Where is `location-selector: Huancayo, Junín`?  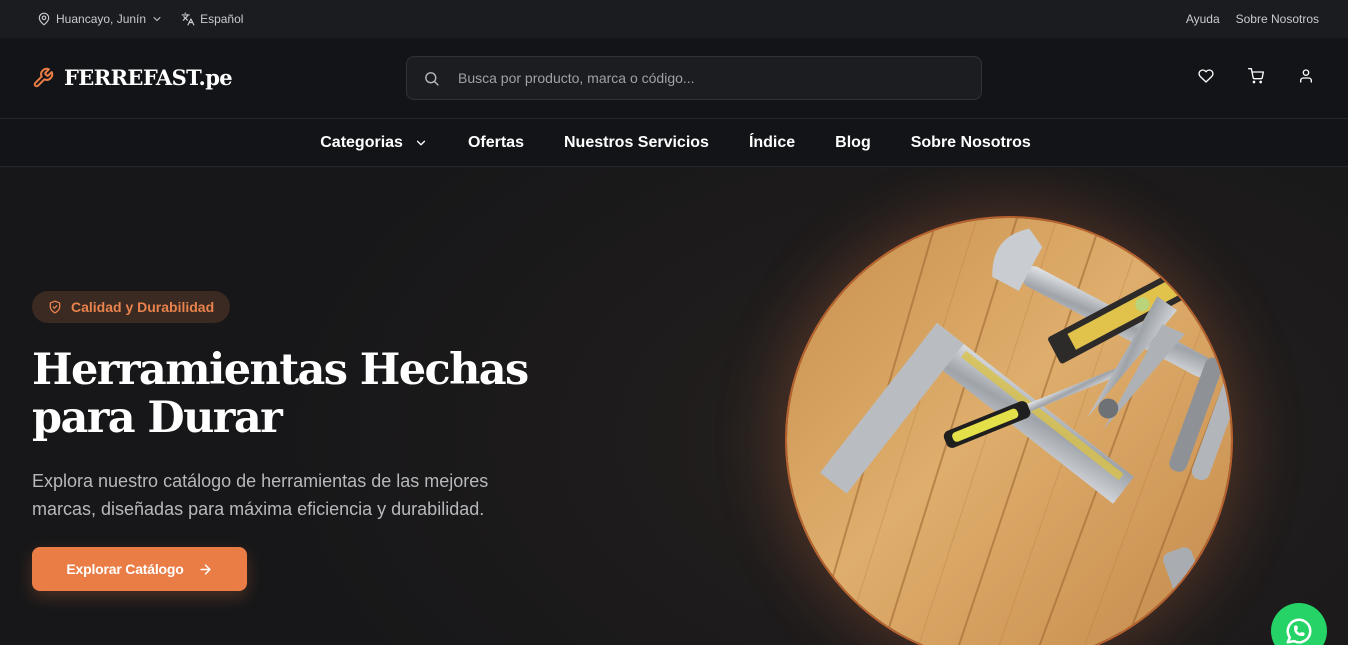
location-selector: Huancayo, Junín is located at coordinates (100, 19).